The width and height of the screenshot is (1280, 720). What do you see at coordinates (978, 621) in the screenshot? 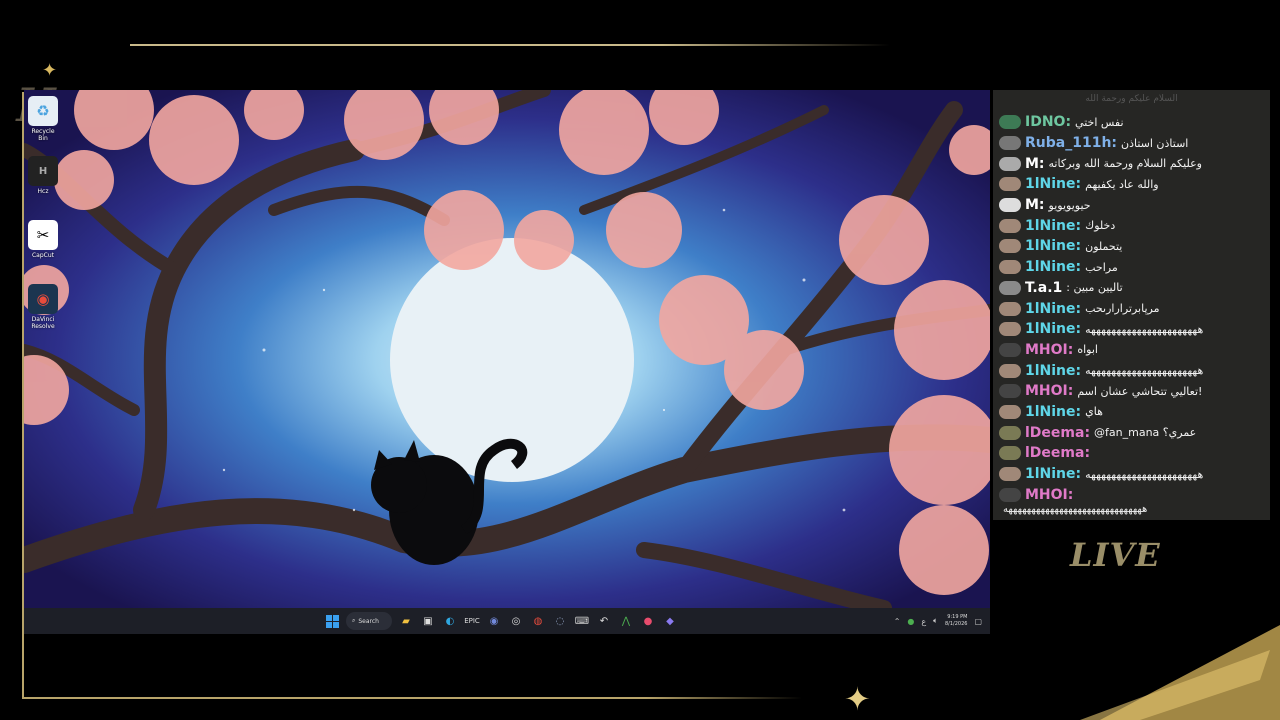
I see `notification-icon: ▢` at bounding box center [978, 621].